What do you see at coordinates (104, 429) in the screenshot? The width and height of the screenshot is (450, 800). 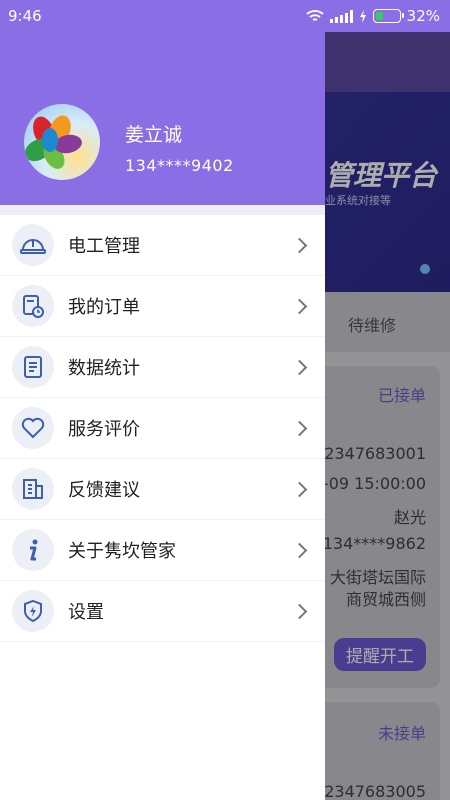 I see `menu-label: 服务评价` at bounding box center [104, 429].